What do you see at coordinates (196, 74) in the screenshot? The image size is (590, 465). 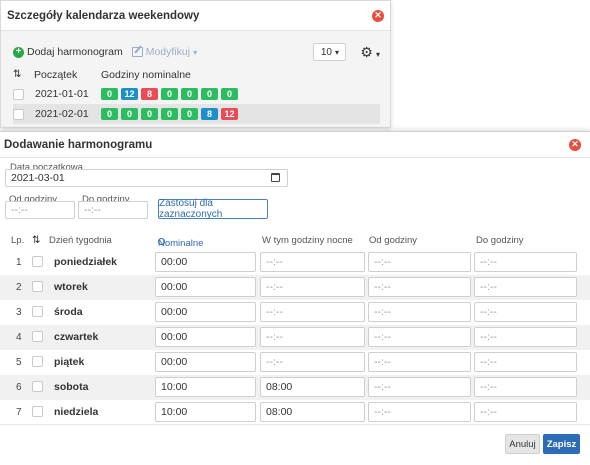 I see `calendar-table-header: ⇅ Początek Godziny nominalne` at bounding box center [196, 74].